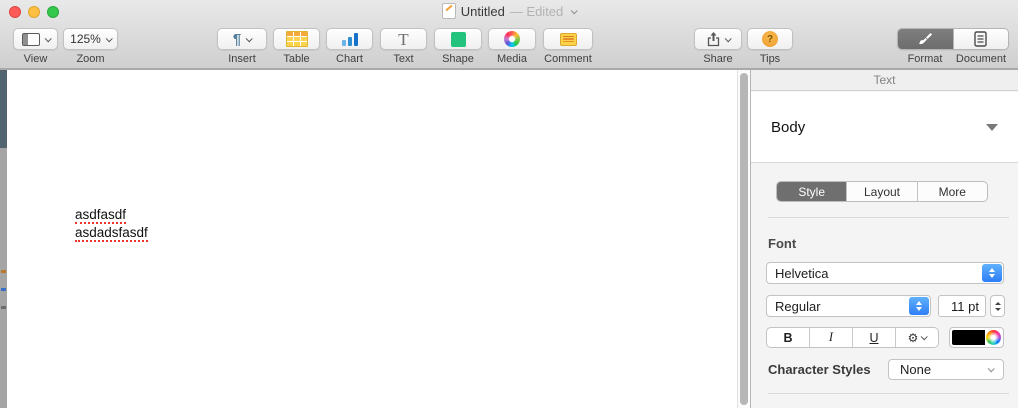 The image size is (1018, 408). What do you see at coordinates (946, 369) in the screenshot?
I see `character-styles-select: None` at bounding box center [946, 369].